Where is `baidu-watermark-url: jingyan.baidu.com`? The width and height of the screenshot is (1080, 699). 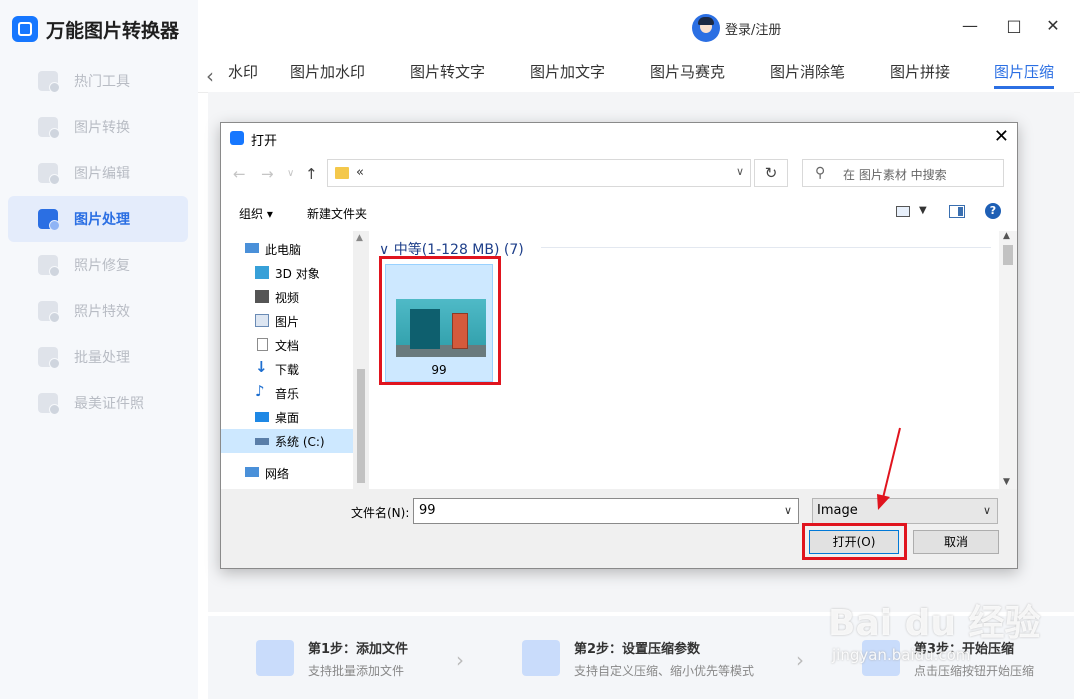
baidu-watermark-url: jingyan.baidu.com is located at coordinates (901, 655).